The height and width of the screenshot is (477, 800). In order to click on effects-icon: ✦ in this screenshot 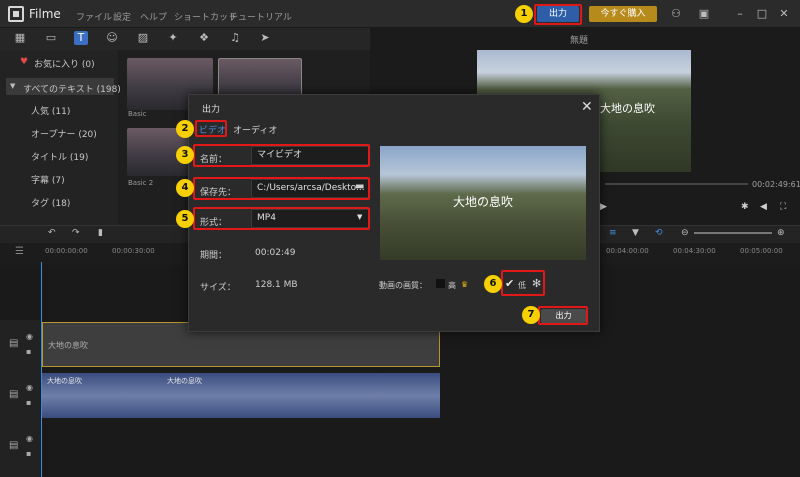, I will do `click(173, 38)`.